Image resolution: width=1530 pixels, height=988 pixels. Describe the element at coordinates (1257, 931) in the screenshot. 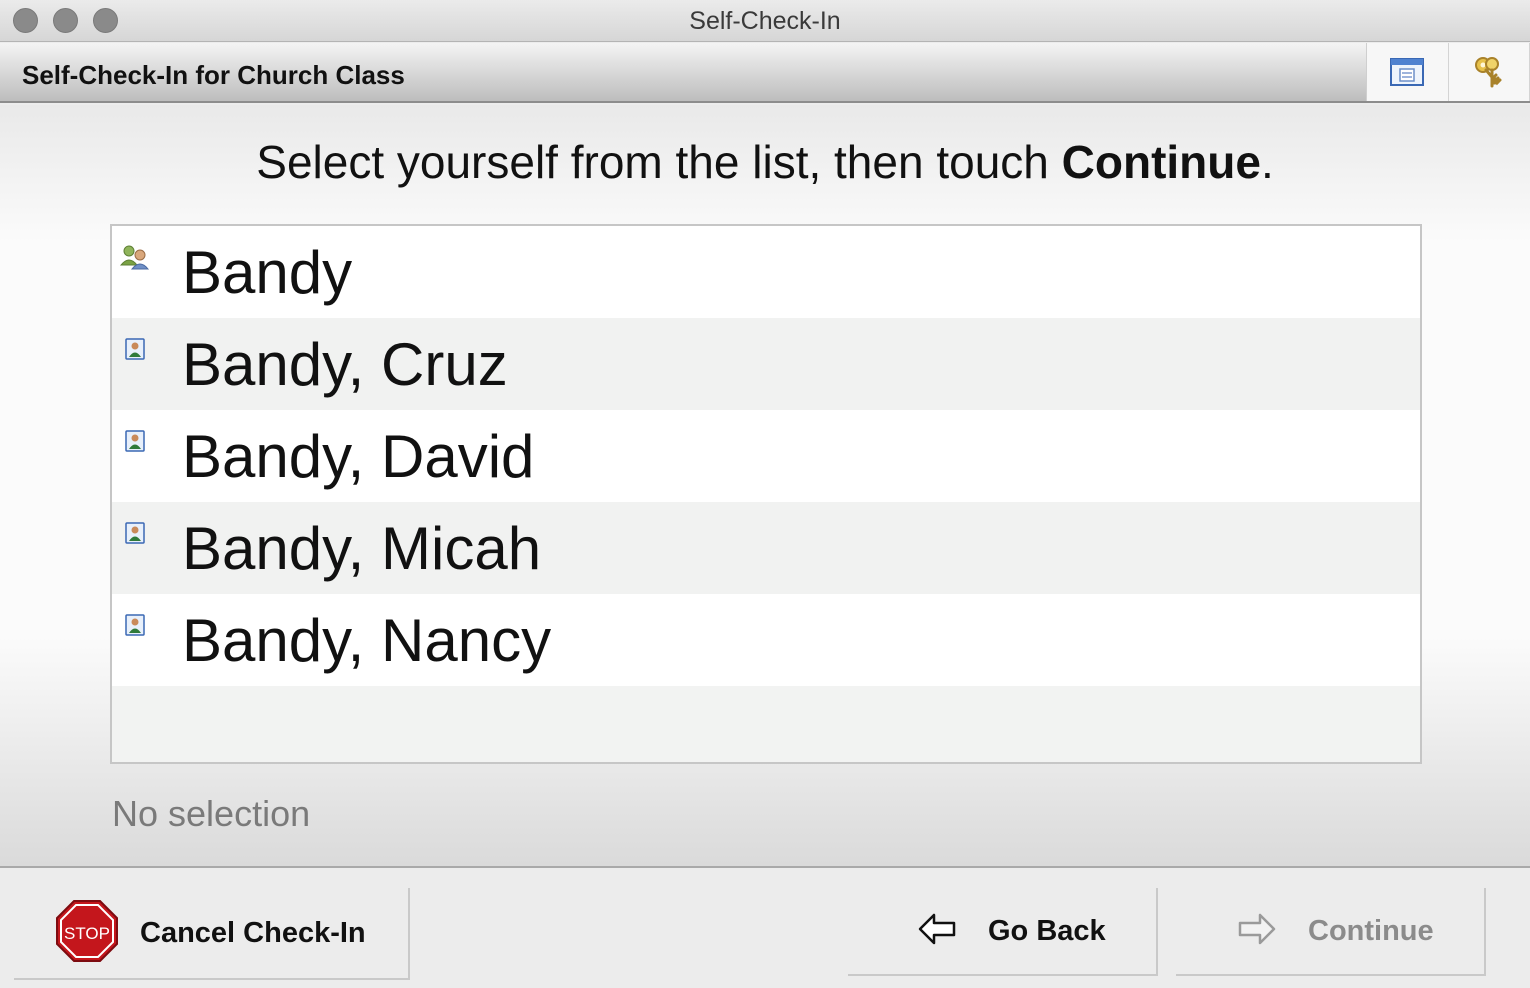

I see `arrow-right-icon` at that location.